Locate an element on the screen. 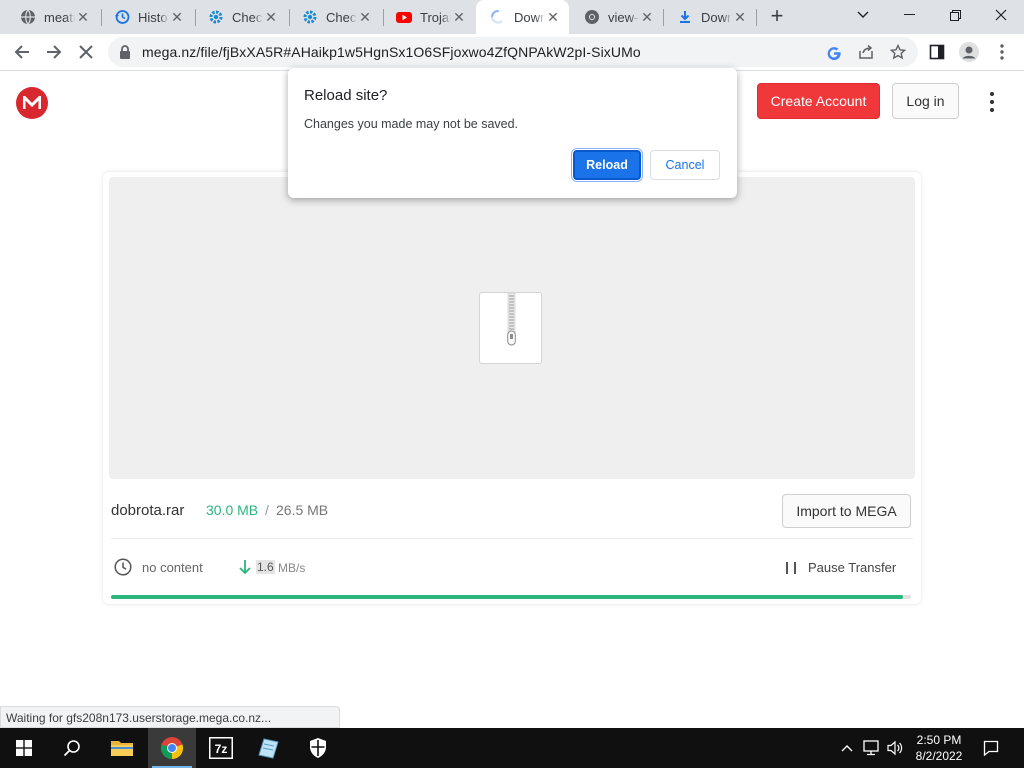  import-to-mega-button: Import to MEGA is located at coordinates (846, 511).